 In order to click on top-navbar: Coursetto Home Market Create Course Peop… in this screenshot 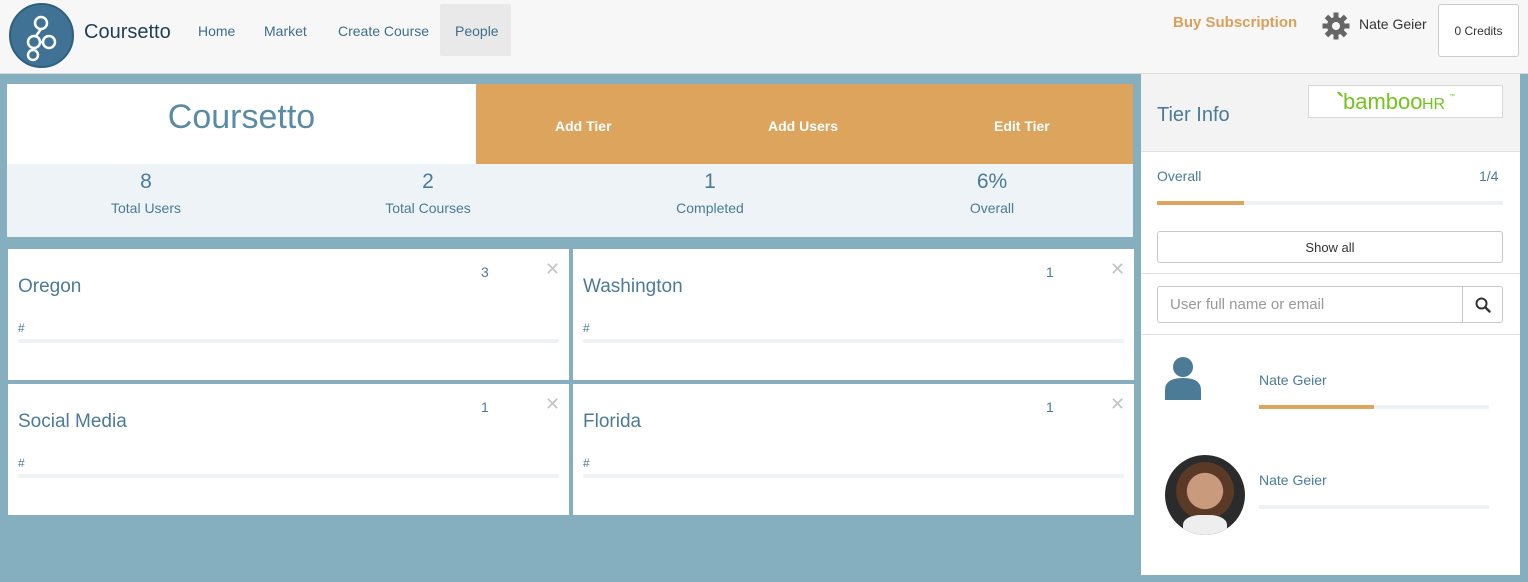, I will do `click(764, 37)`.